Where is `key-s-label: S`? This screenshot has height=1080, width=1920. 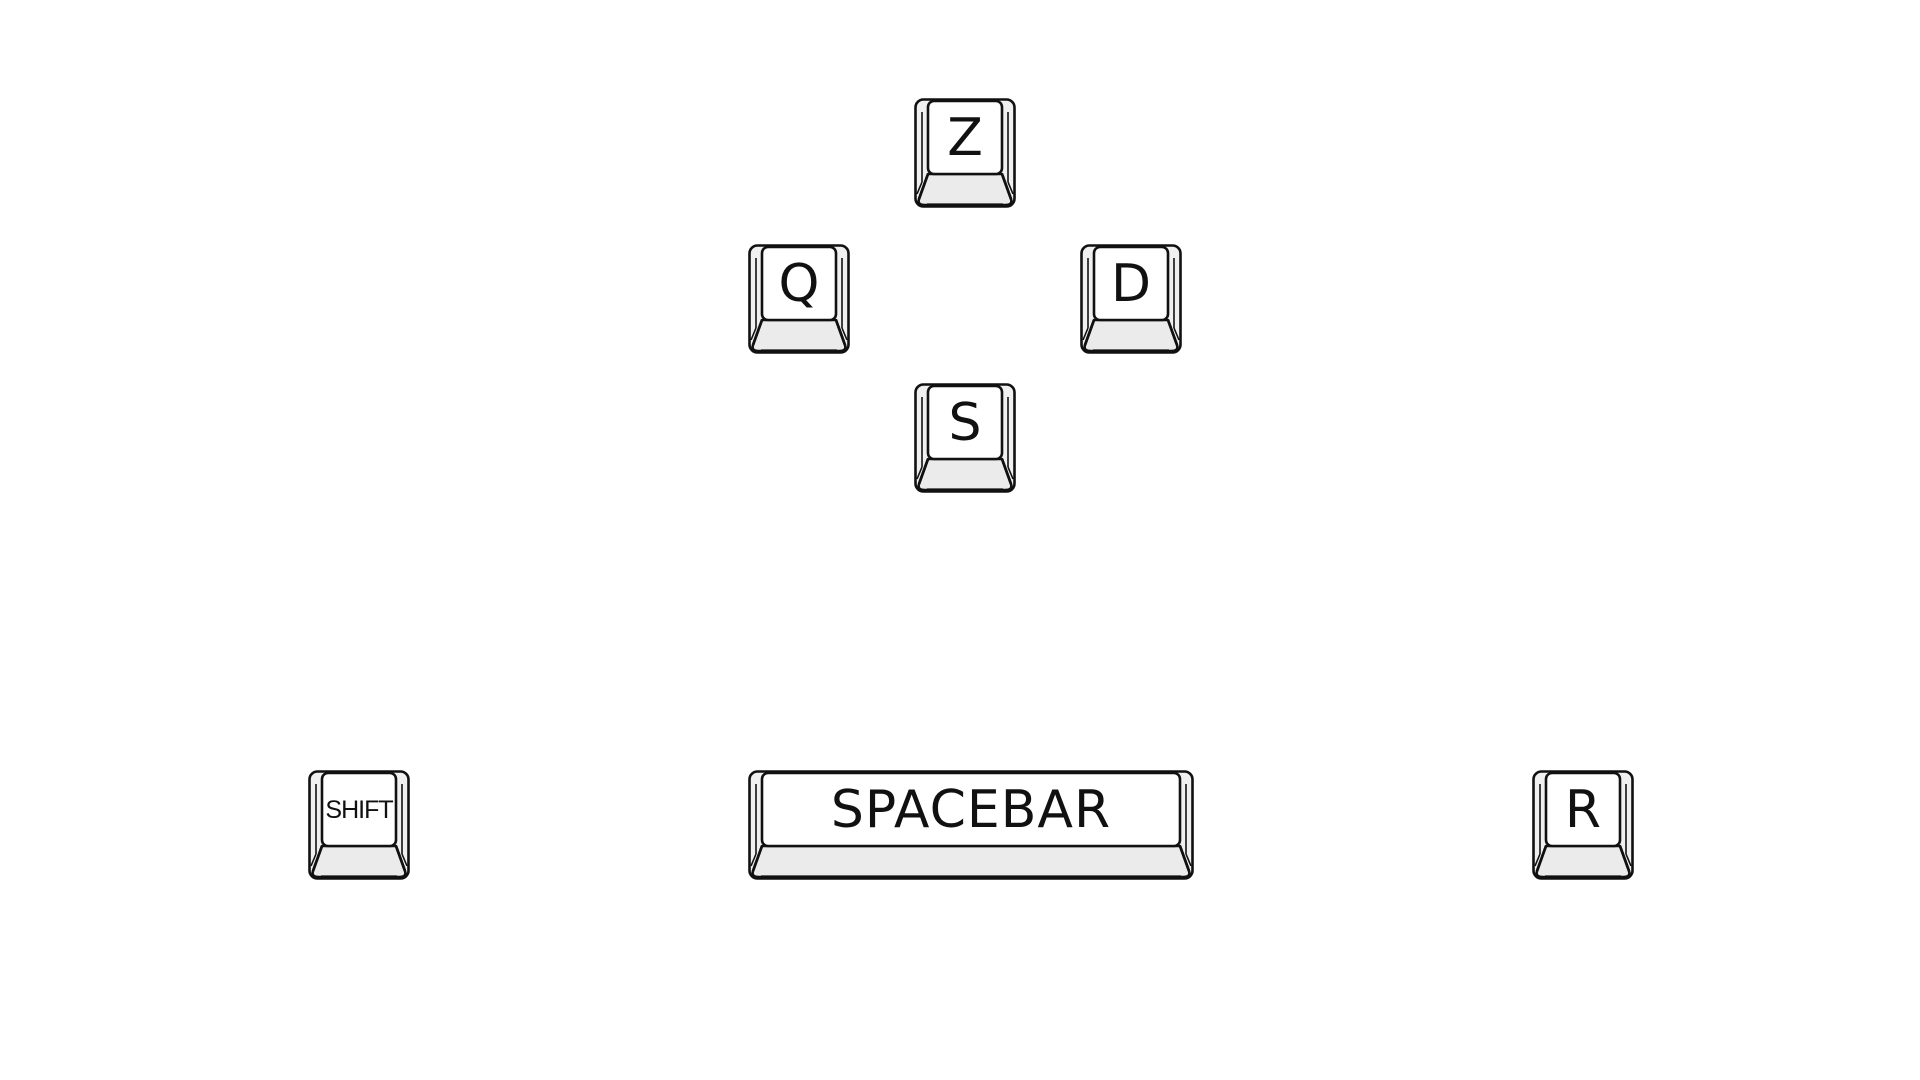 key-s-label: S is located at coordinates (965, 423).